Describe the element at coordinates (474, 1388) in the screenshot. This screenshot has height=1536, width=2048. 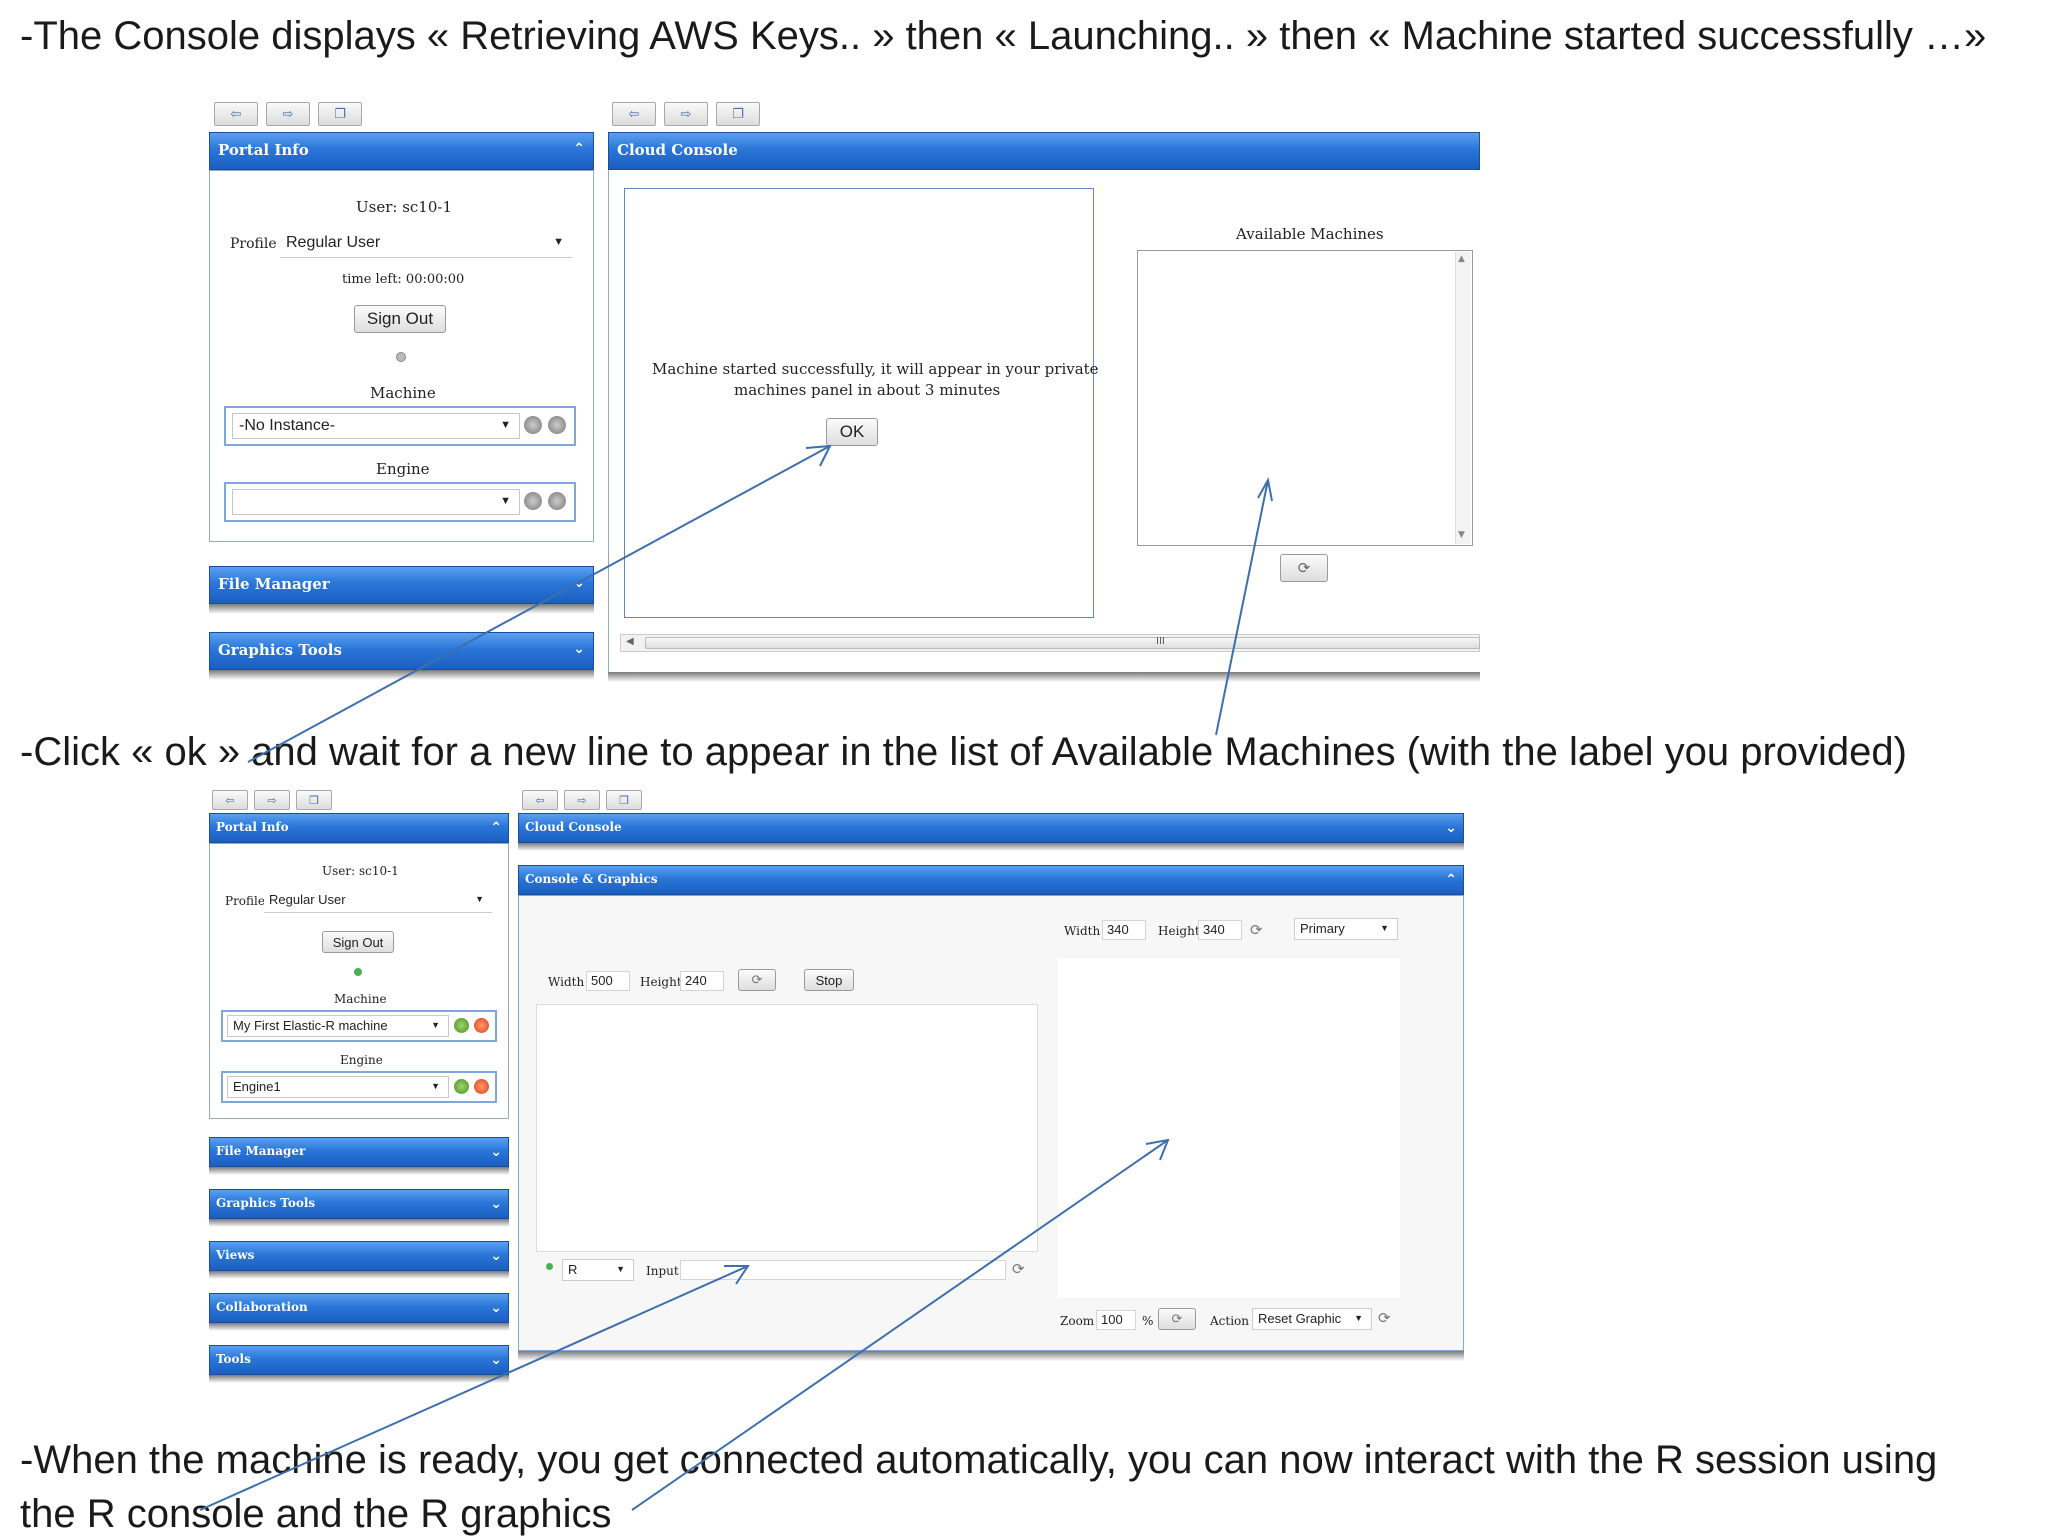
I see `arrow-to-console` at that location.